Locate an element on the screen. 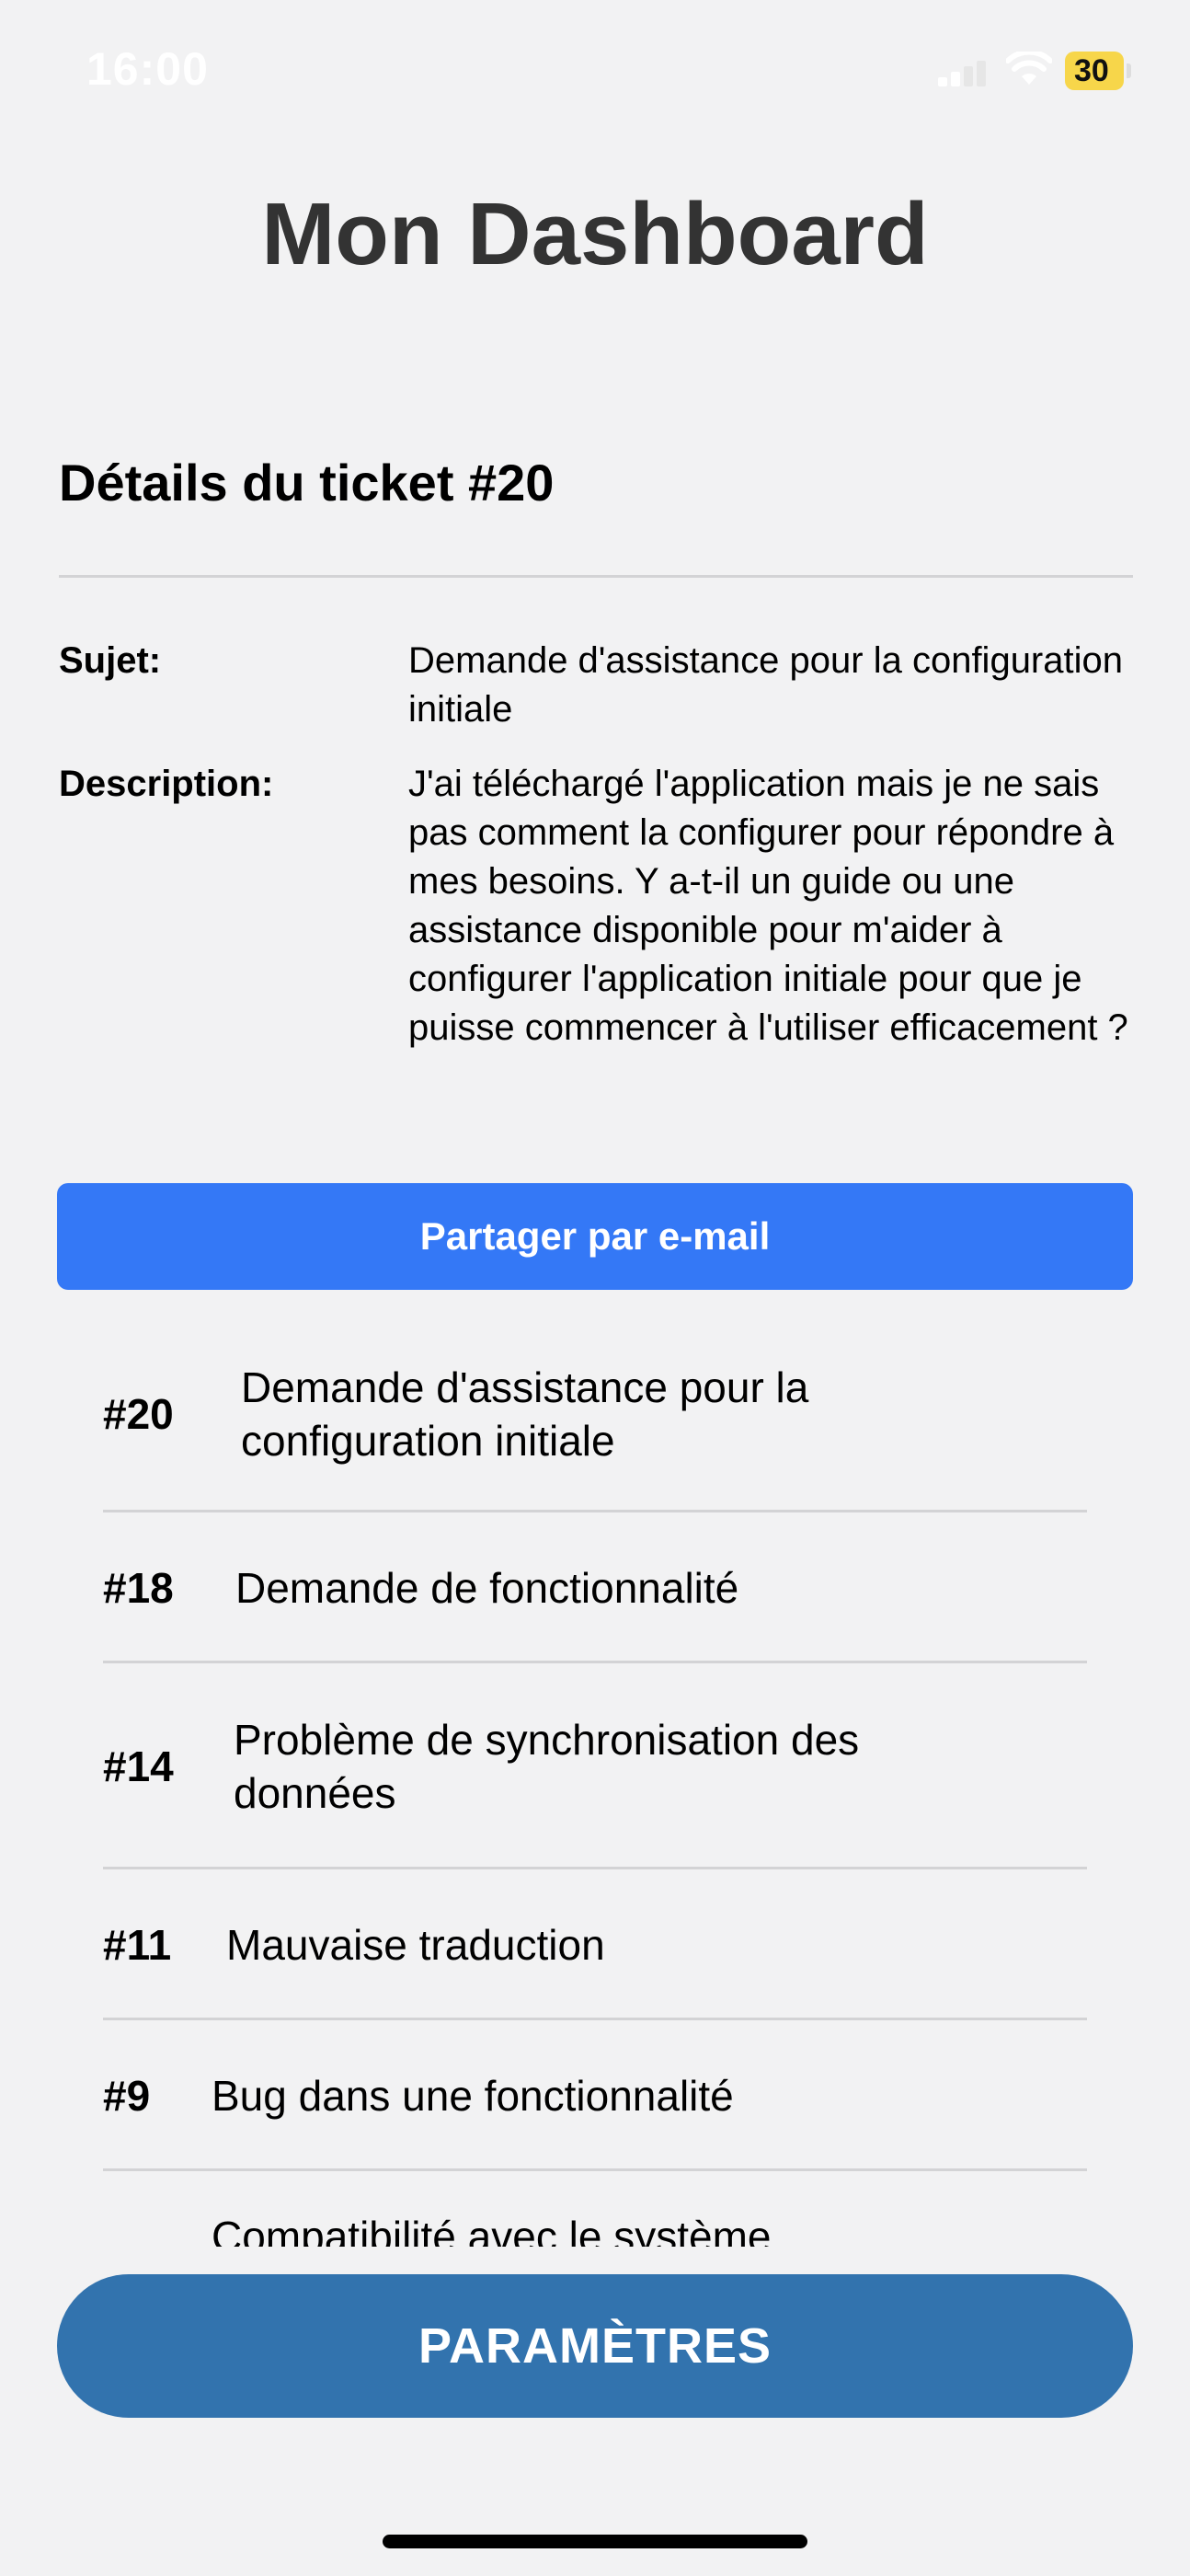 The width and height of the screenshot is (1190, 2576). description-label: Description: is located at coordinates (166, 784).